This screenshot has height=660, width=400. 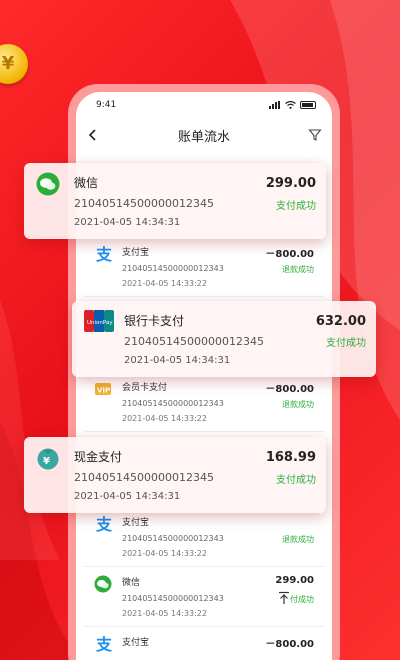 I want to click on status-icons, so click(x=292, y=105).